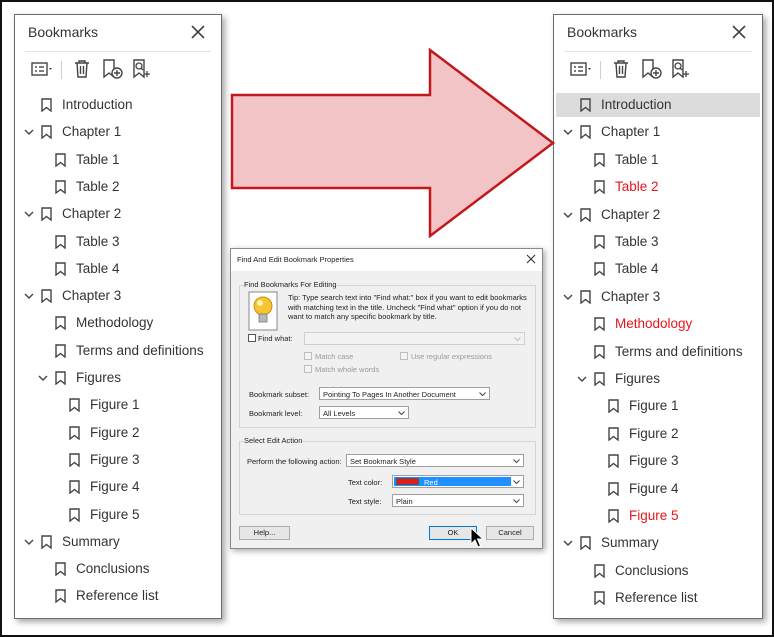  What do you see at coordinates (638, 378) in the screenshot?
I see `bookmark-label: Figures` at bounding box center [638, 378].